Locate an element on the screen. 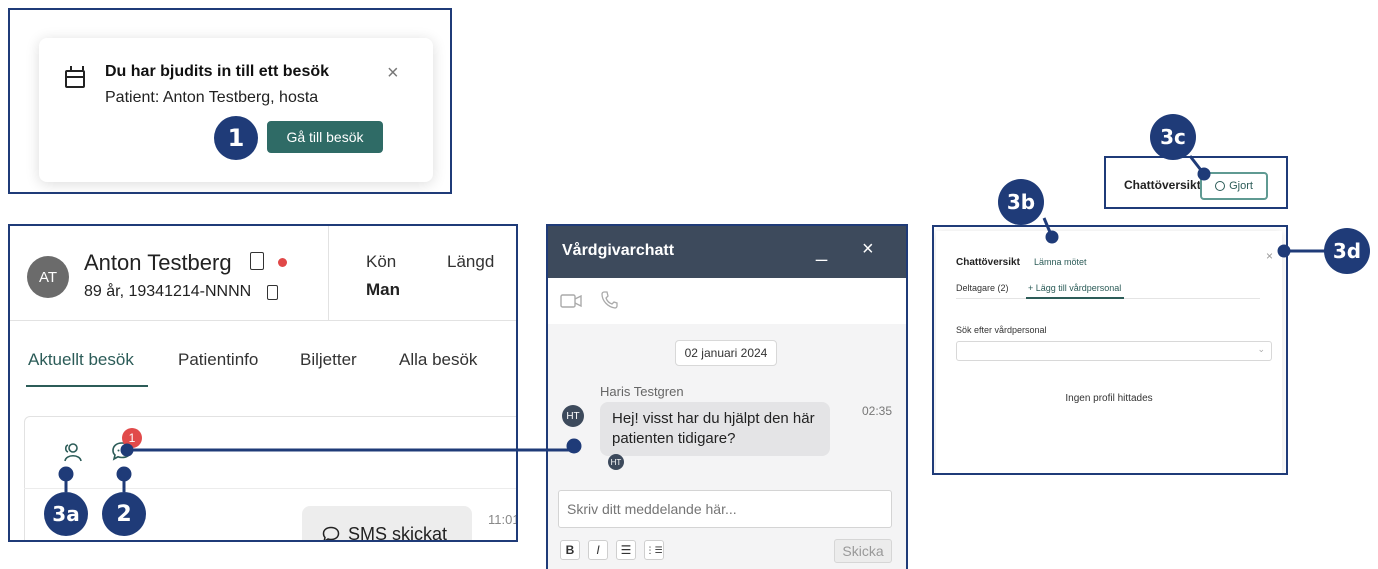 This screenshot has height=569, width=1378. step-marker-3b: 3b is located at coordinates (1021, 202).